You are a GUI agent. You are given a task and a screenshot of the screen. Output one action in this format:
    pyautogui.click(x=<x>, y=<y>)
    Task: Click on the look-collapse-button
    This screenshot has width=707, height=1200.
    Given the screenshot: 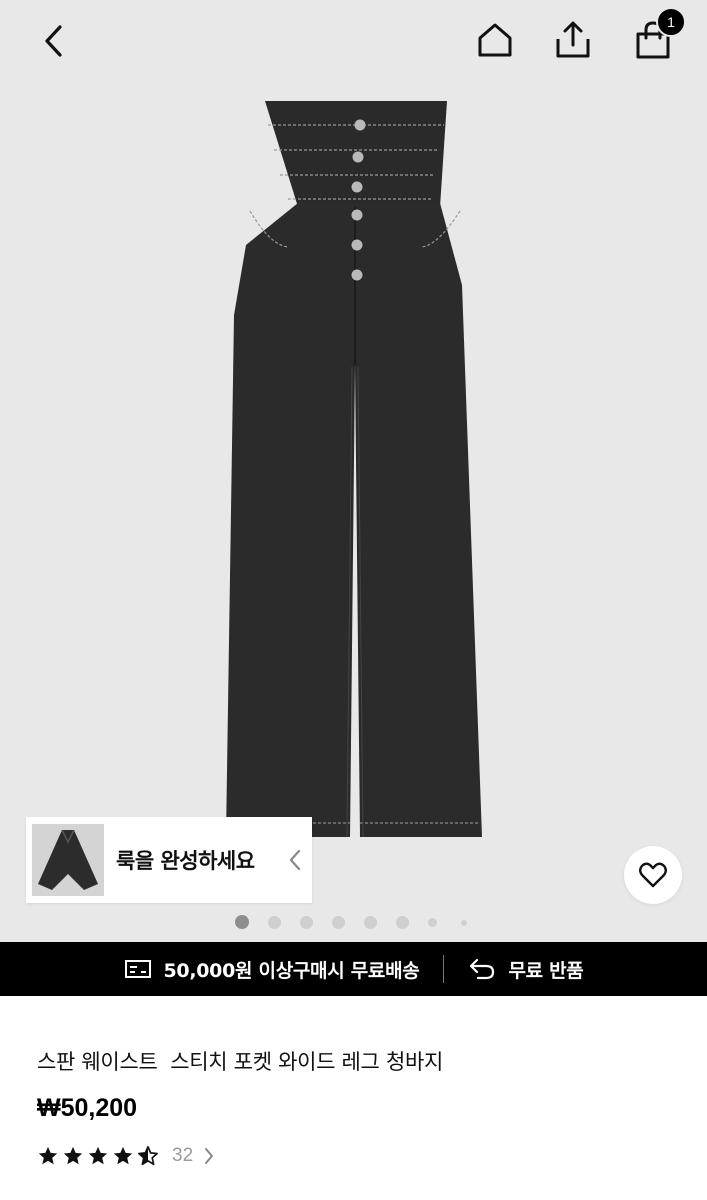 What is the action you would take?
    pyautogui.click(x=295, y=860)
    